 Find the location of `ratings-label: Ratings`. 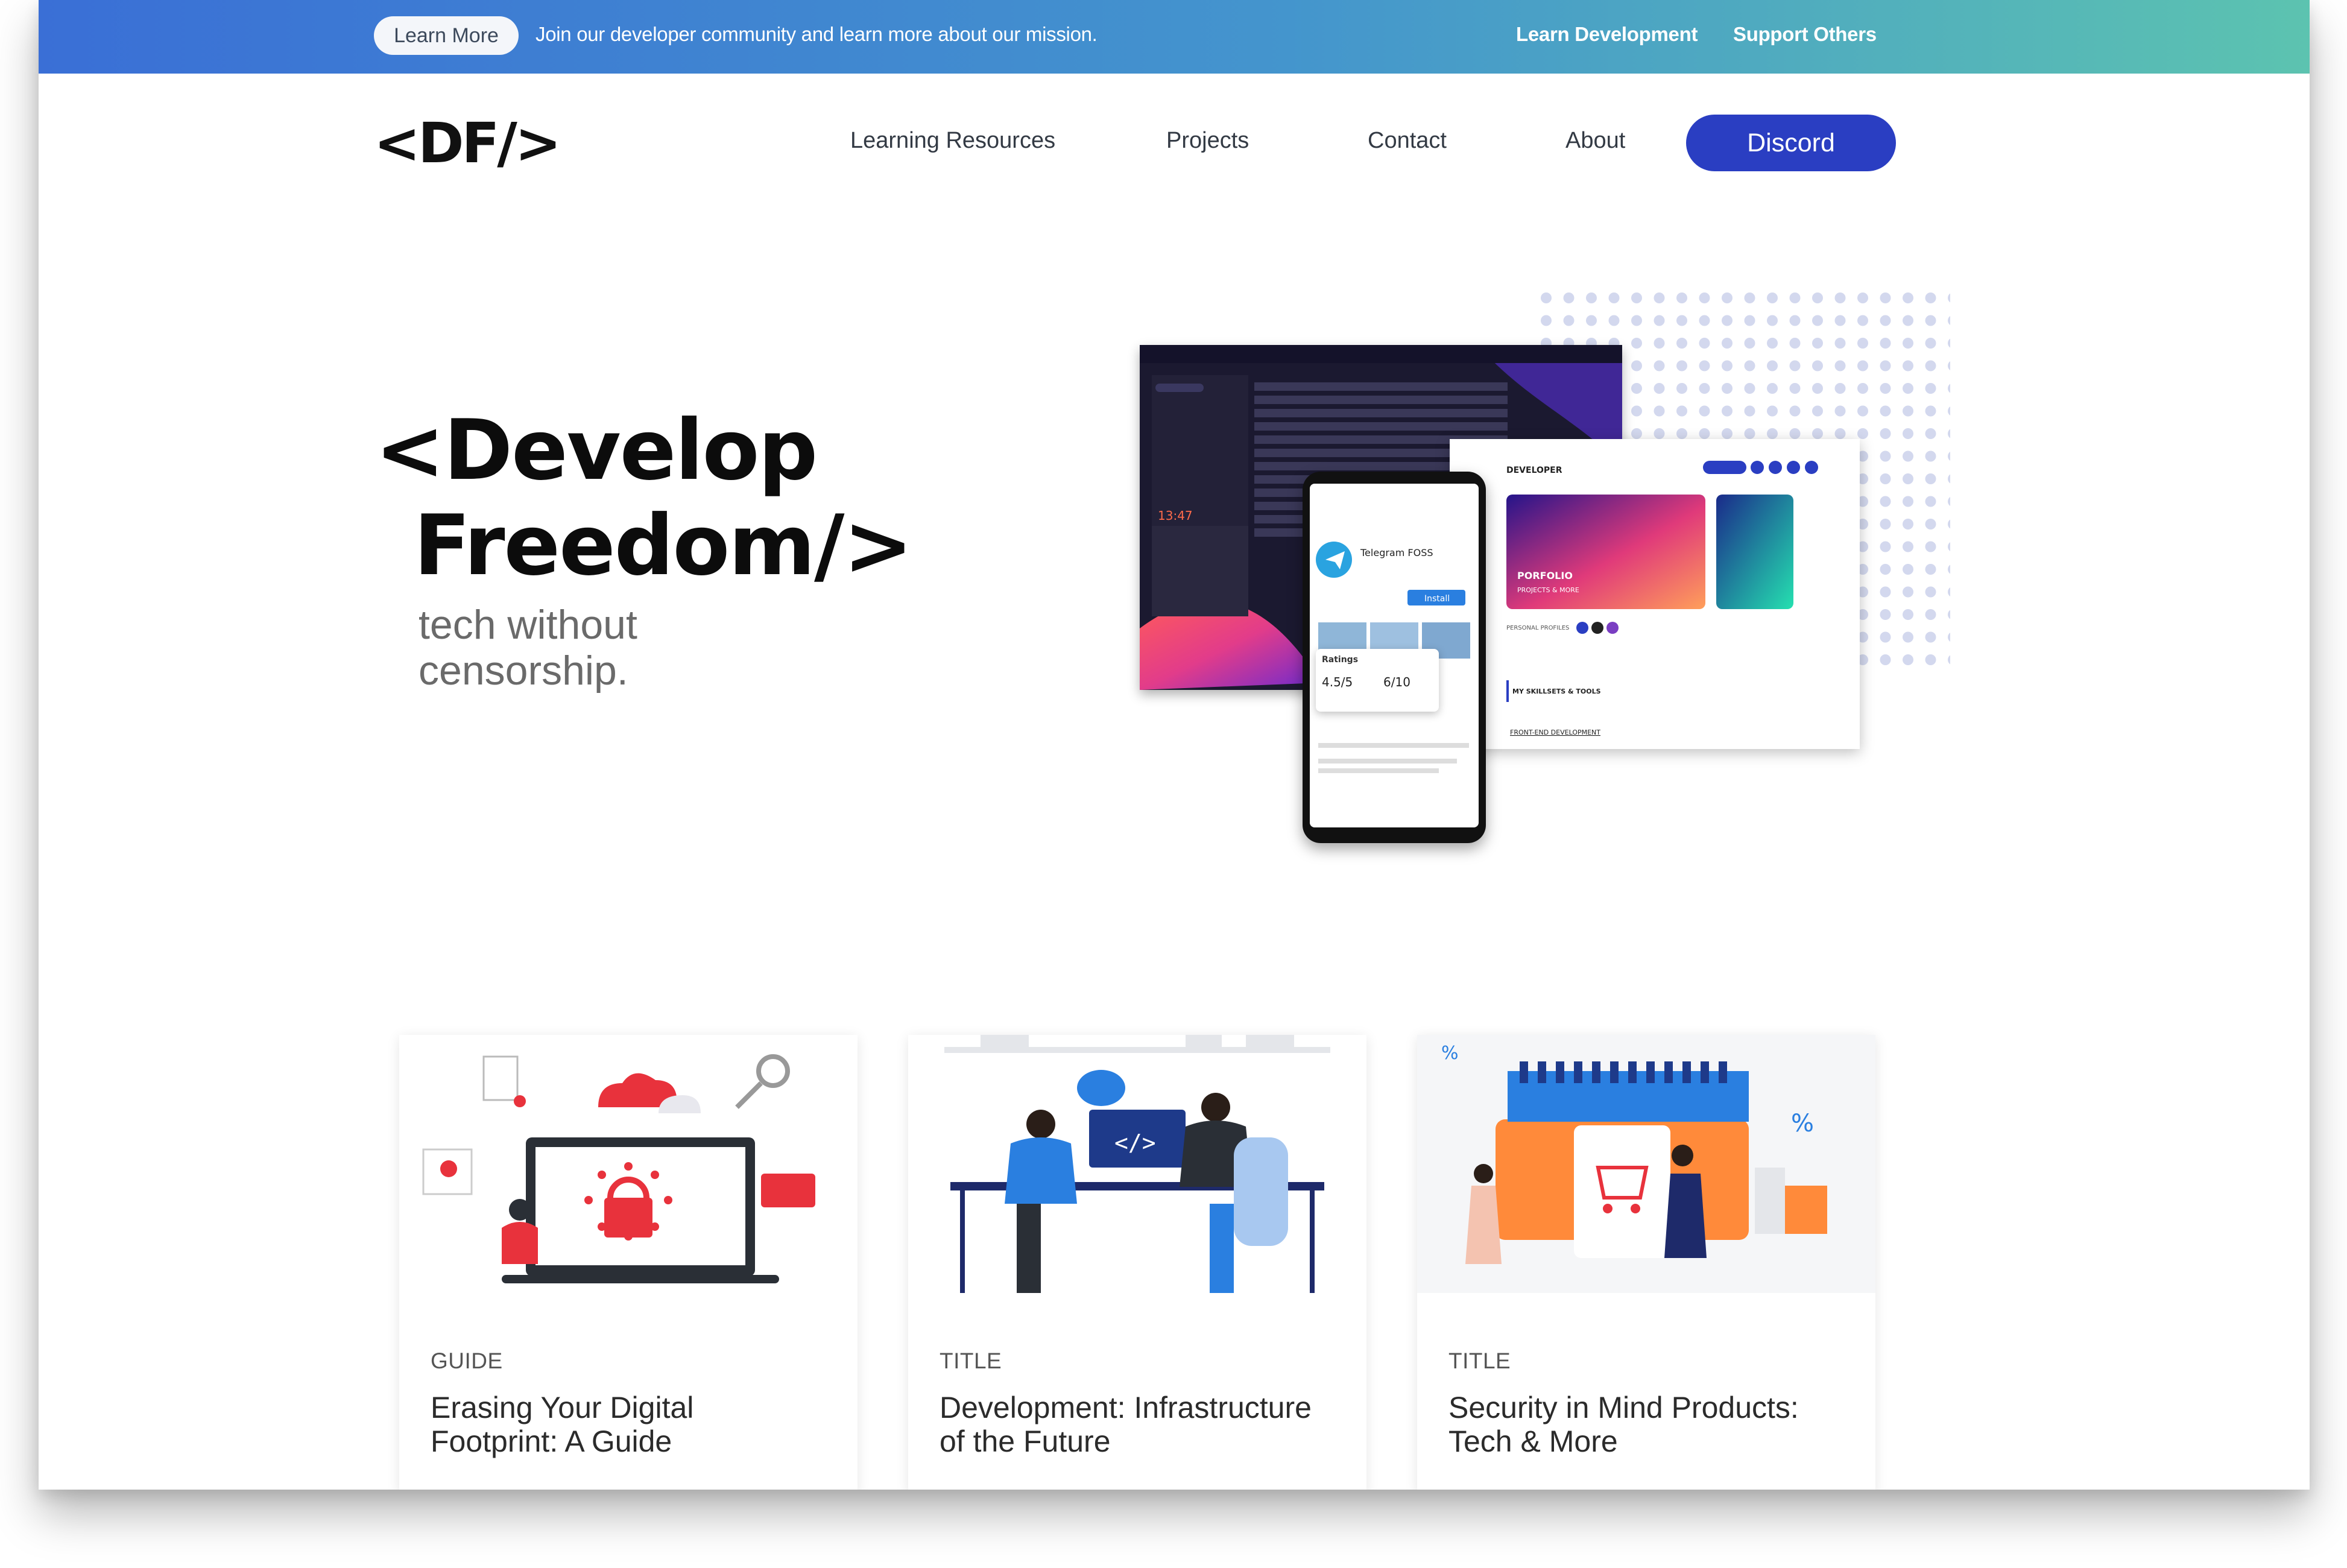

ratings-label: Ratings is located at coordinates (1340, 660).